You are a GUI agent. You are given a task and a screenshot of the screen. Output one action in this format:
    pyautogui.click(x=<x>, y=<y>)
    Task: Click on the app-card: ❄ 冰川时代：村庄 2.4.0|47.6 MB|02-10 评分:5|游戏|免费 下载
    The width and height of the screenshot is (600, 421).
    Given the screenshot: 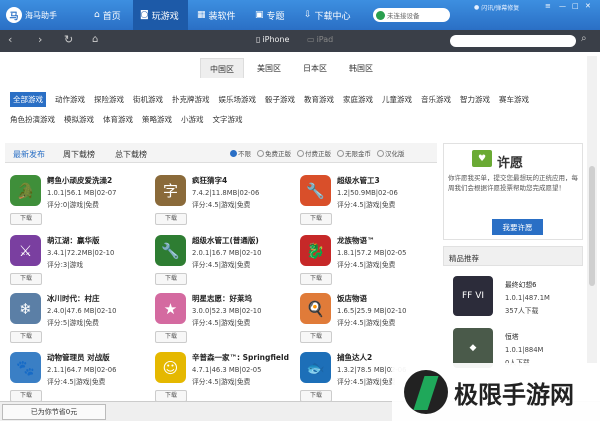 What is the action you would take?
    pyautogui.click(x=80, y=319)
    